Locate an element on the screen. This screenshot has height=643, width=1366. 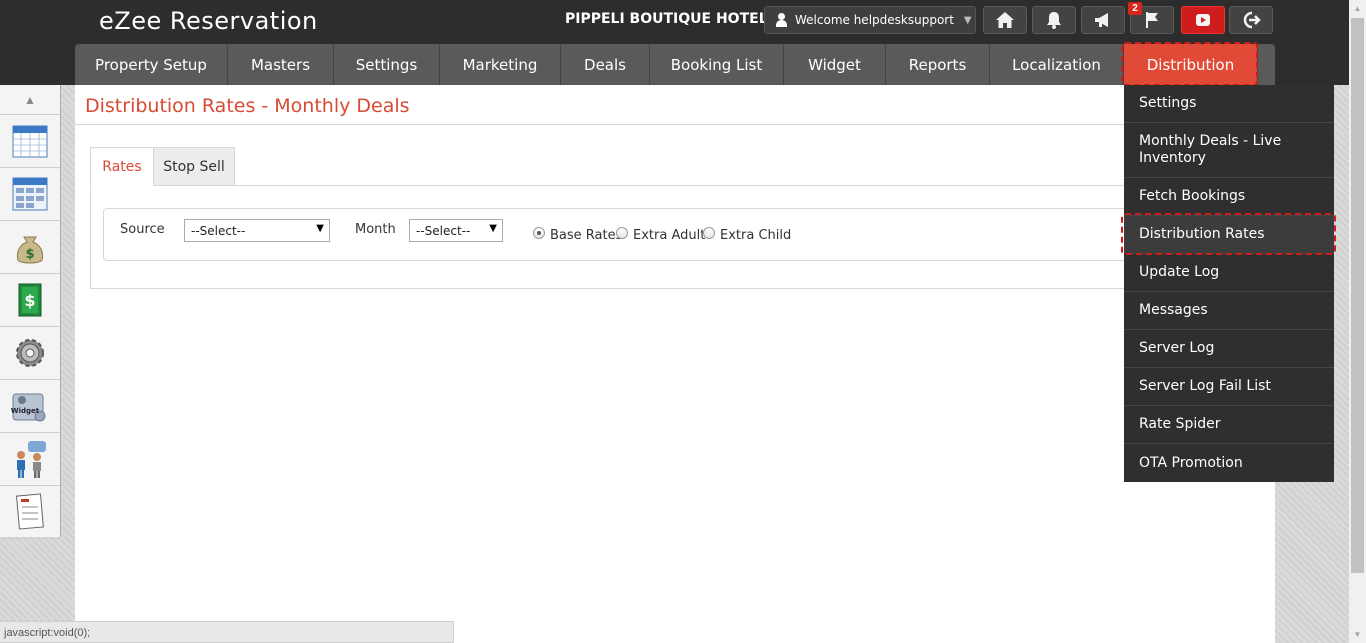
hotel-name: PIPPELI BOUTIQUE HOTEL is located at coordinates (666, 19).